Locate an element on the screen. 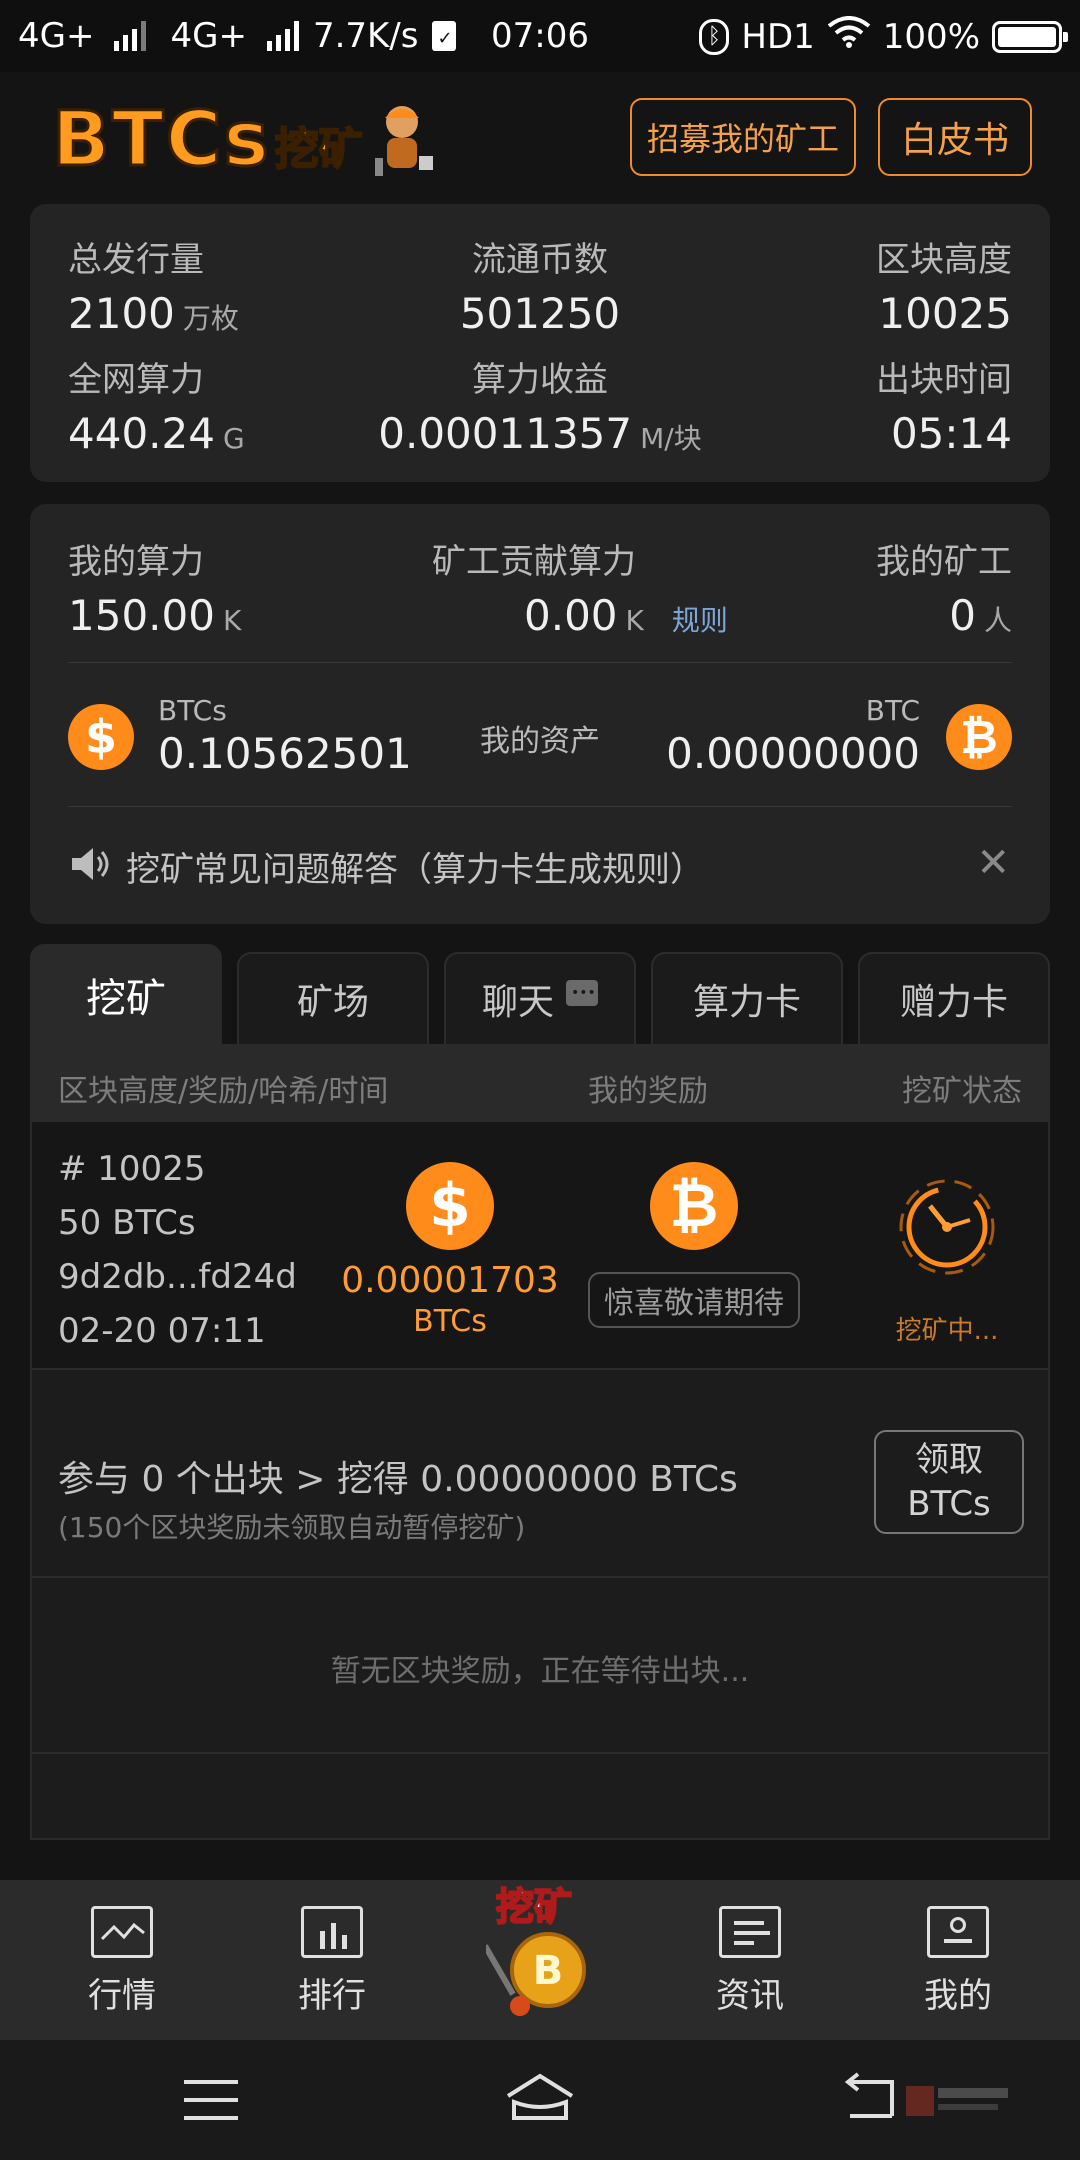  svg-text: B is located at coordinates (548, 1971).